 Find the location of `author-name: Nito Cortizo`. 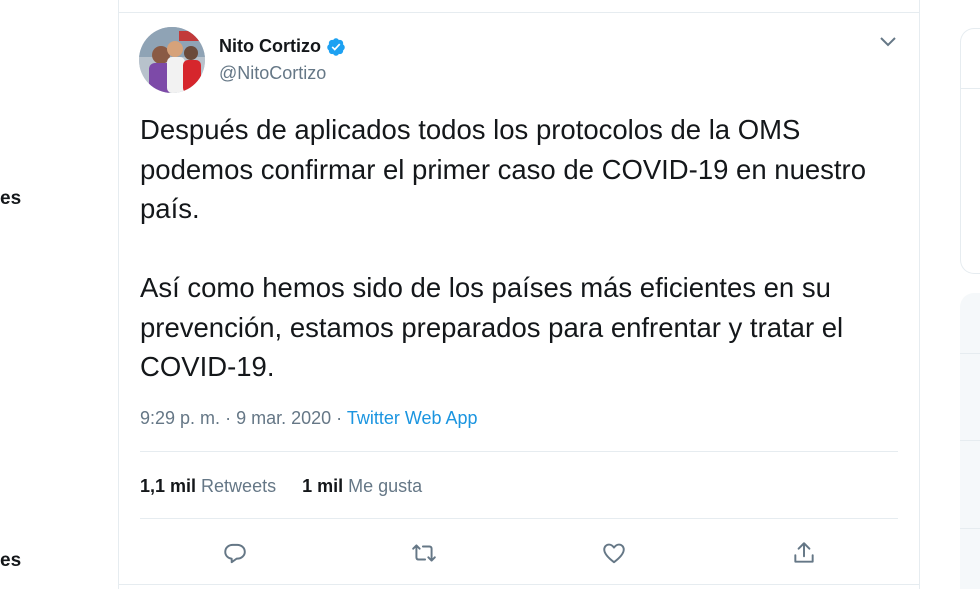

author-name: Nito Cortizo is located at coordinates (270, 46).